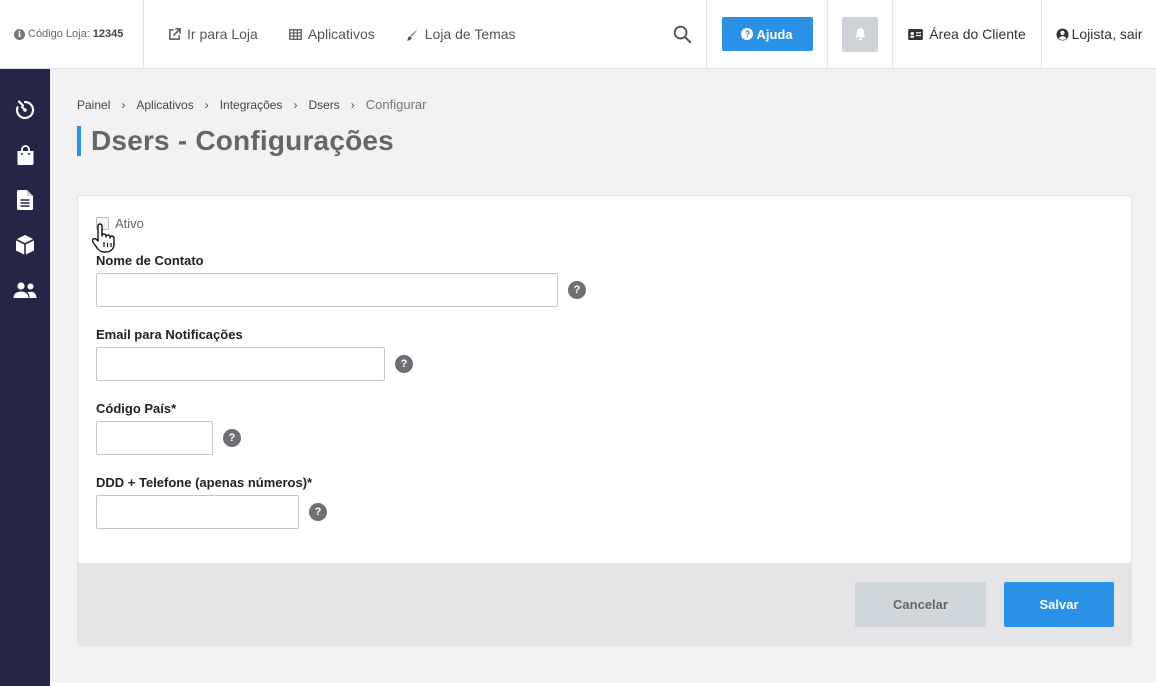 The image size is (1156, 686). What do you see at coordinates (604, 604) in the screenshot?
I see `form-footer: Cancelar Salvar` at bounding box center [604, 604].